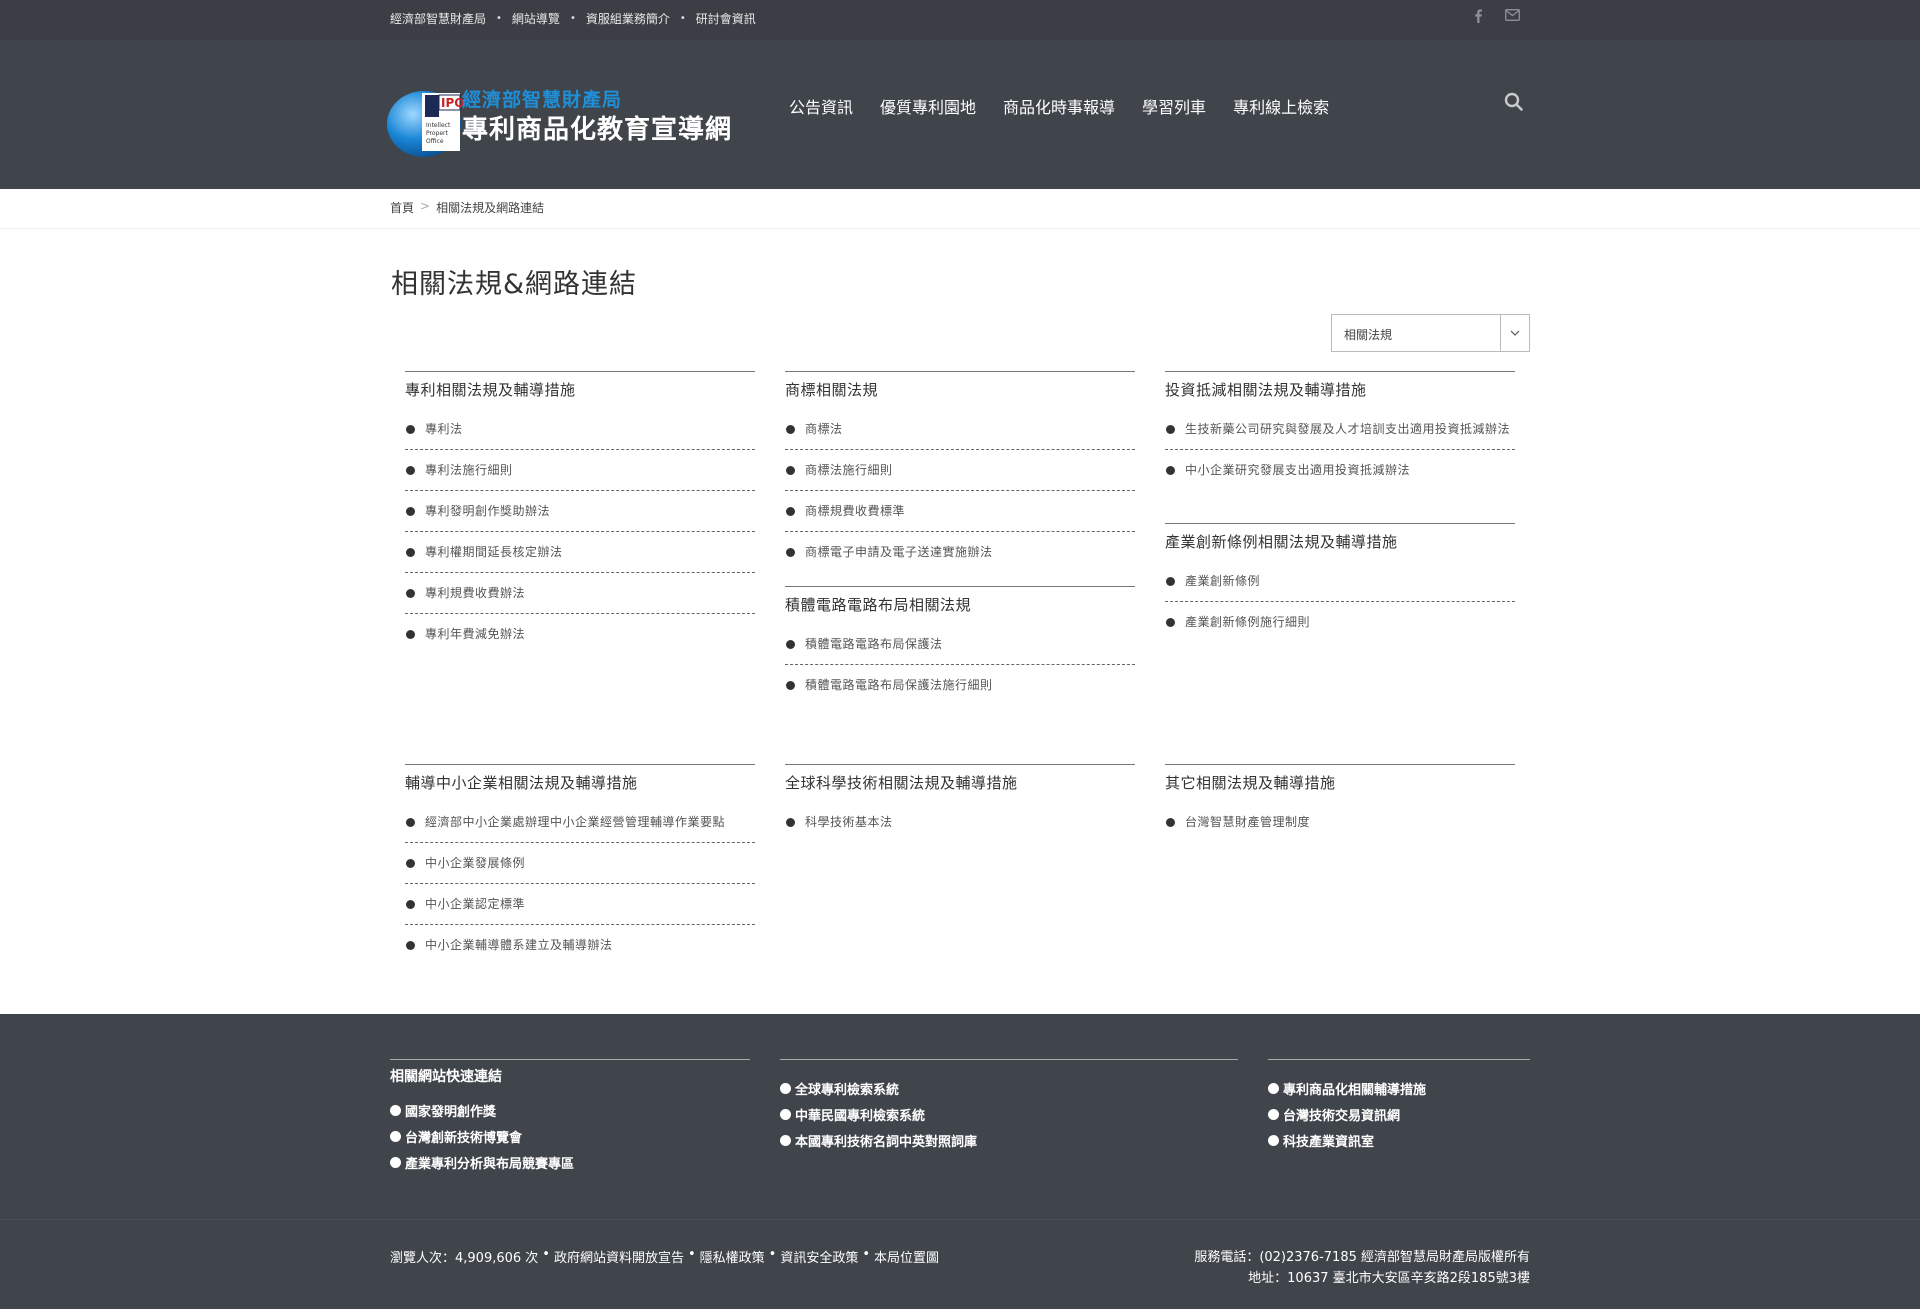 This screenshot has height=1309, width=1920. What do you see at coordinates (580, 904) in the screenshot?
I see `list-item: 中小企業認定標準` at bounding box center [580, 904].